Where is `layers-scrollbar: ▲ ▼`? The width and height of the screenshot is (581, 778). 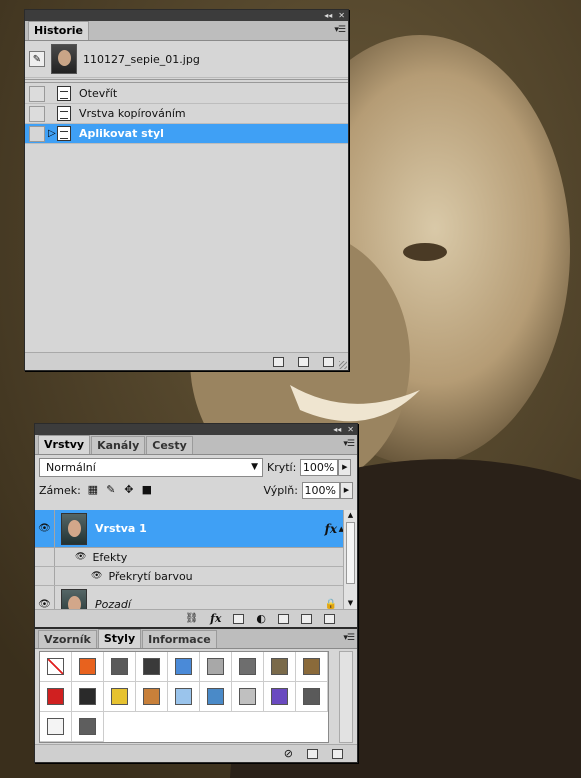 layers-scrollbar: ▲ ▼ is located at coordinates (350, 559).